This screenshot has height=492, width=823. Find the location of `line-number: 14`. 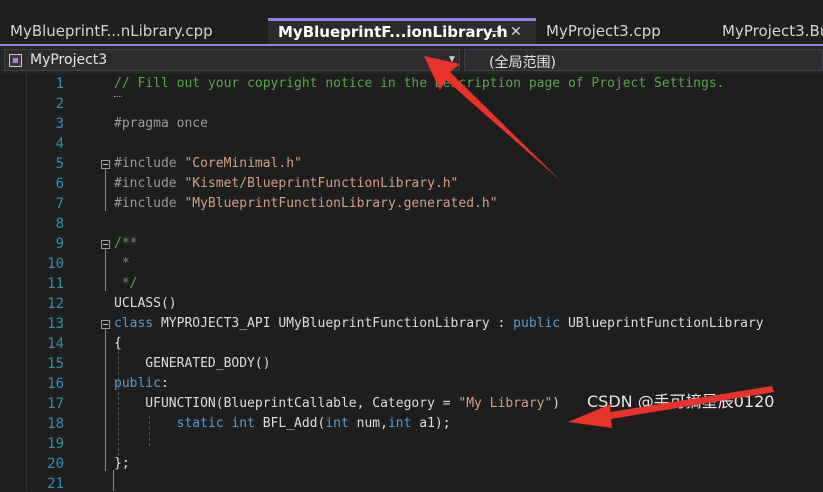

line-number: 14 is located at coordinates (55, 344).